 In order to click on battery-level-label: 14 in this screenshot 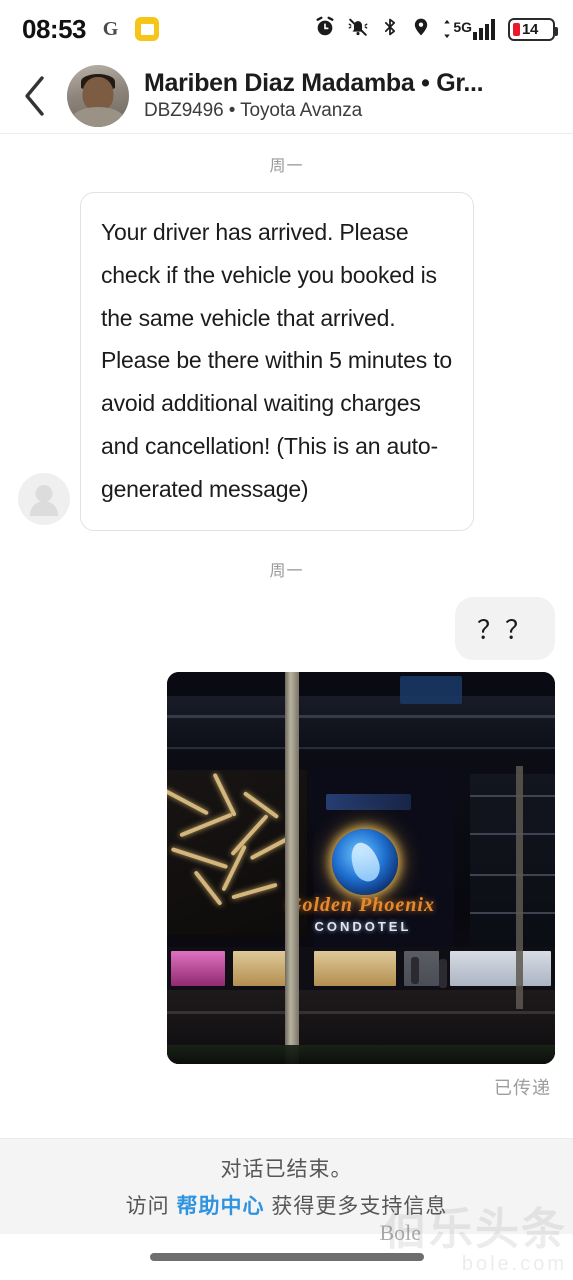, I will do `click(530, 29)`.